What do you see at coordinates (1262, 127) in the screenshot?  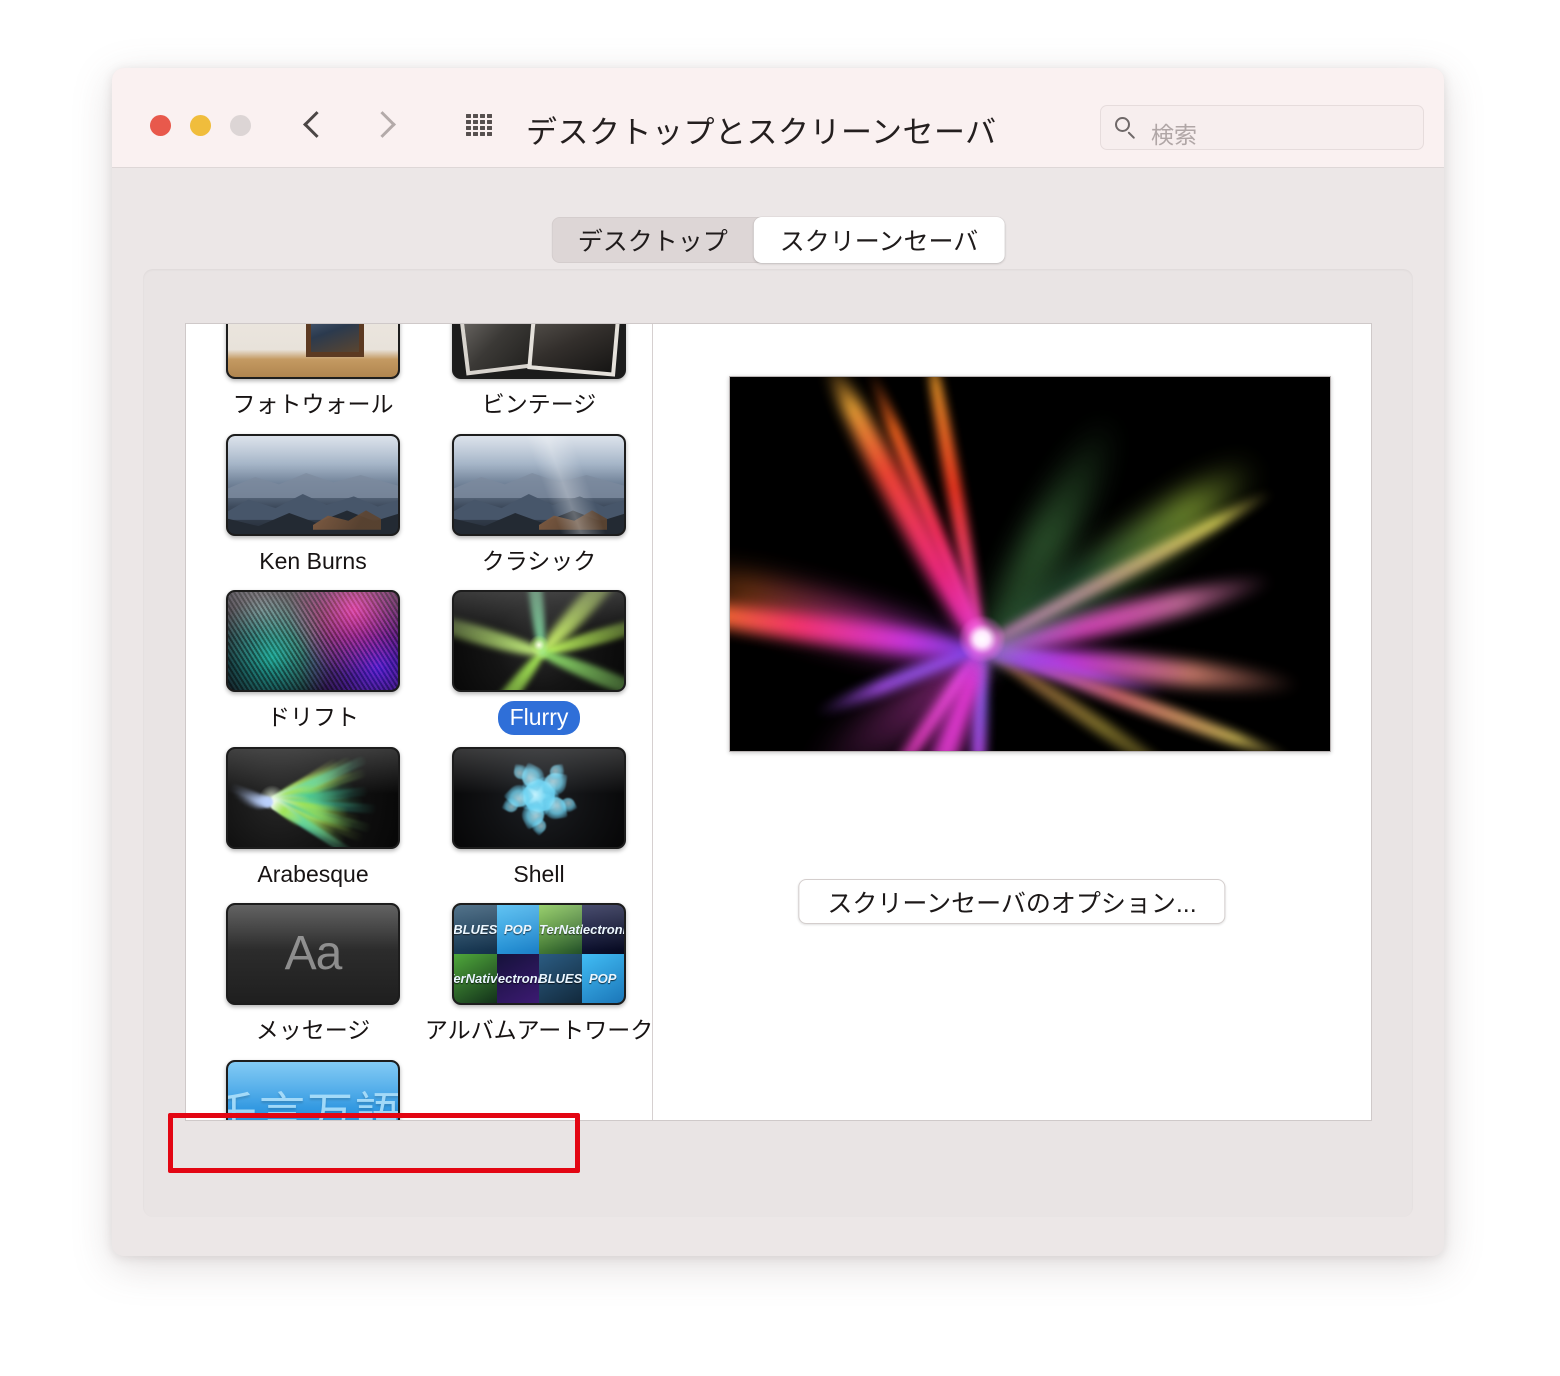 I see `search-field: 検索` at bounding box center [1262, 127].